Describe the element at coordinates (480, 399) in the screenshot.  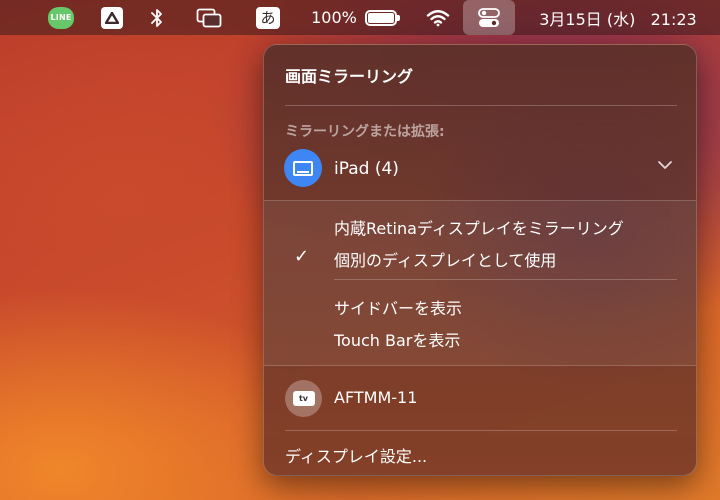
I see `device-row-appletv: tv AFTMM-11` at that location.